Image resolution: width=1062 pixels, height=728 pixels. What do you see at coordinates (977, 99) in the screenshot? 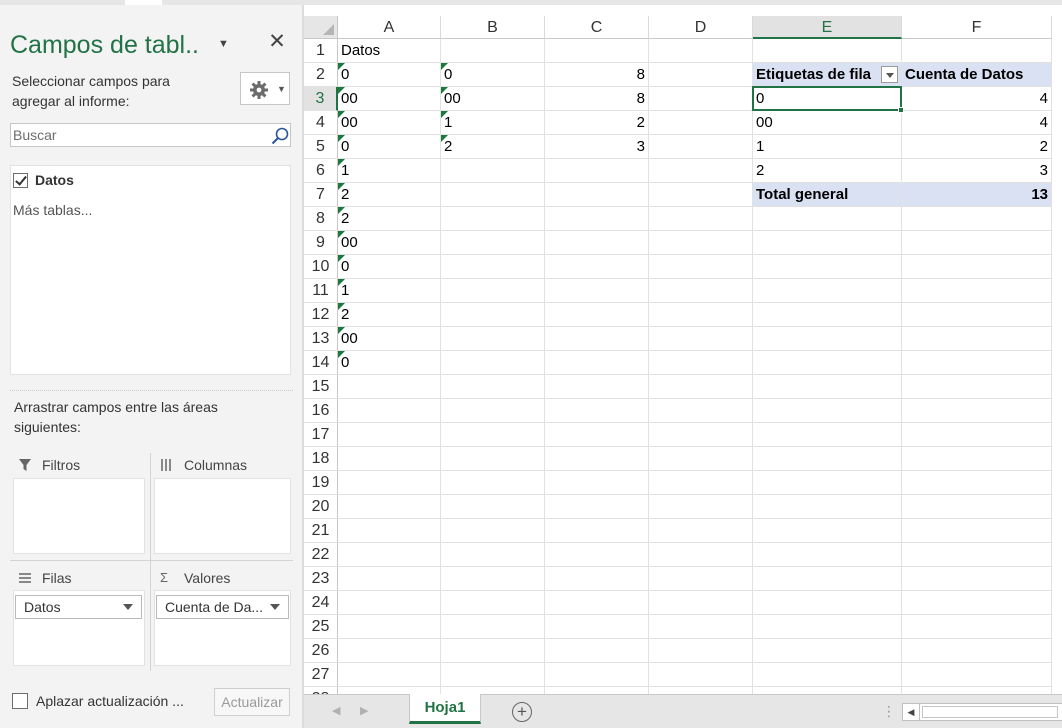
I see `cell-f3: 4` at bounding box center [977, 99].